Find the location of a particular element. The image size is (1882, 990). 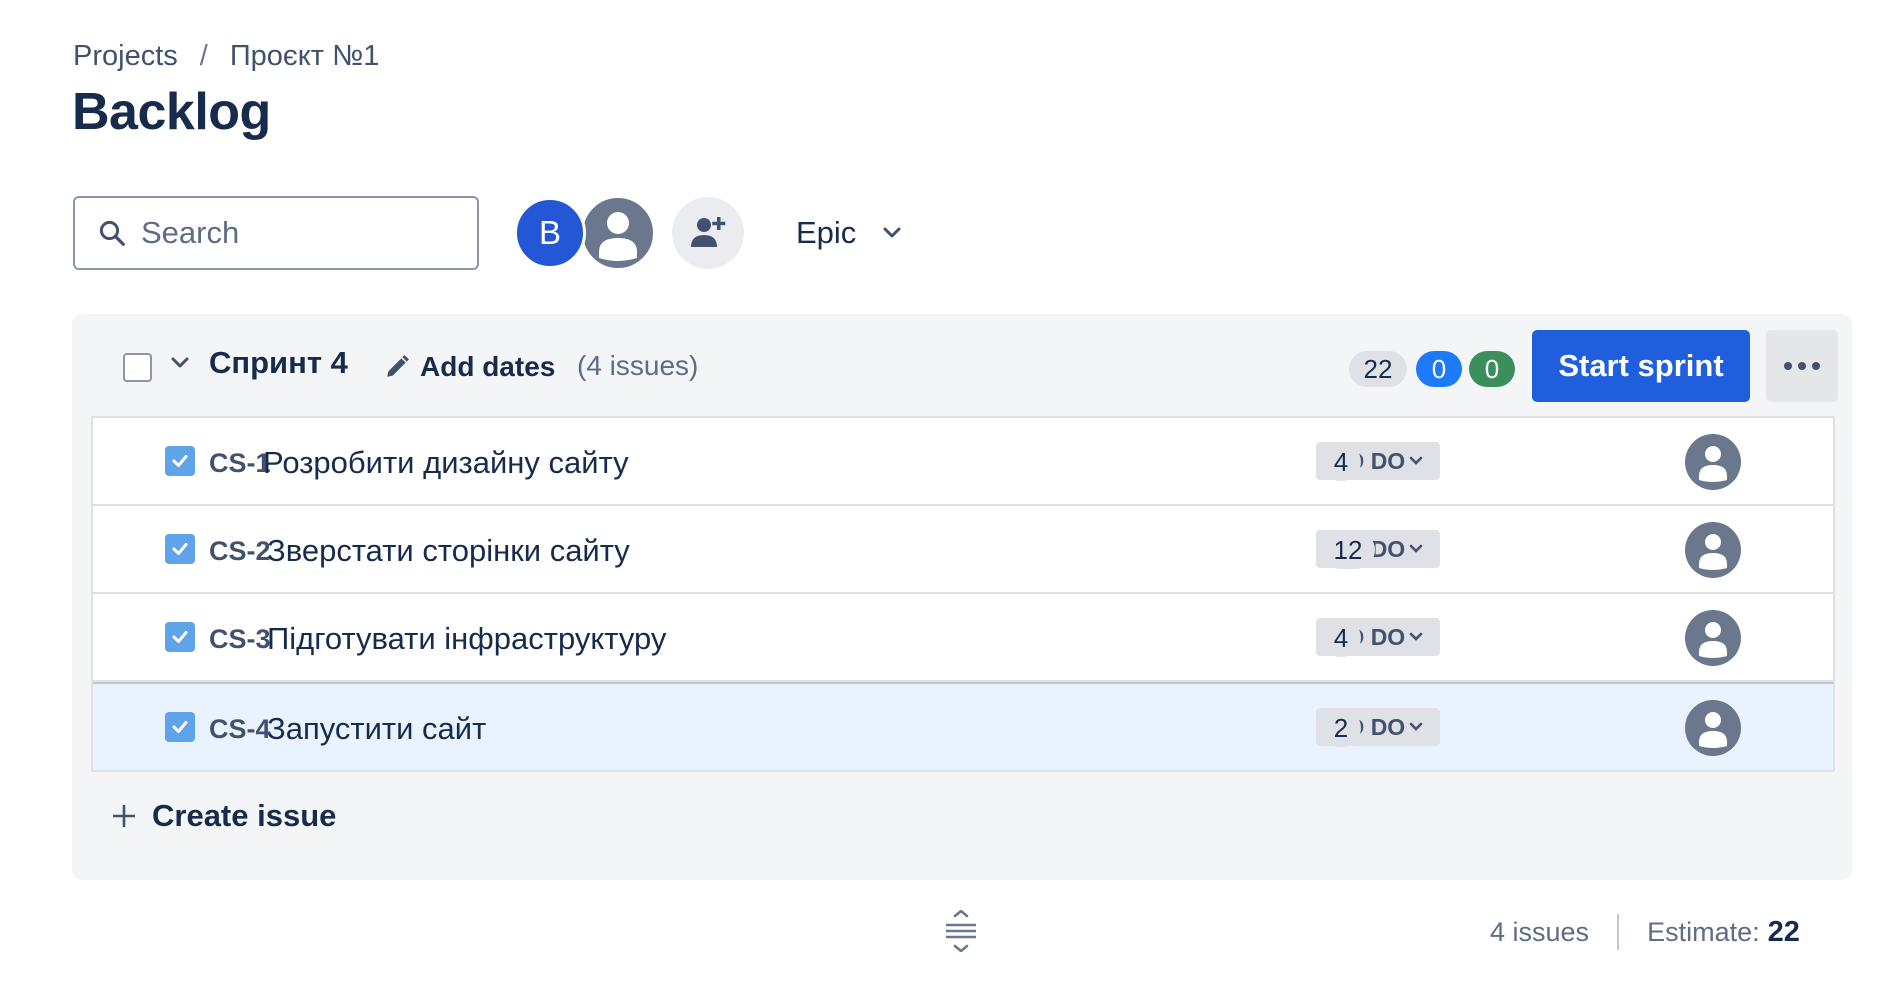

issue-row: CS-4 Запустити сайт TO DO 2 is located at coordinates (963, 726).